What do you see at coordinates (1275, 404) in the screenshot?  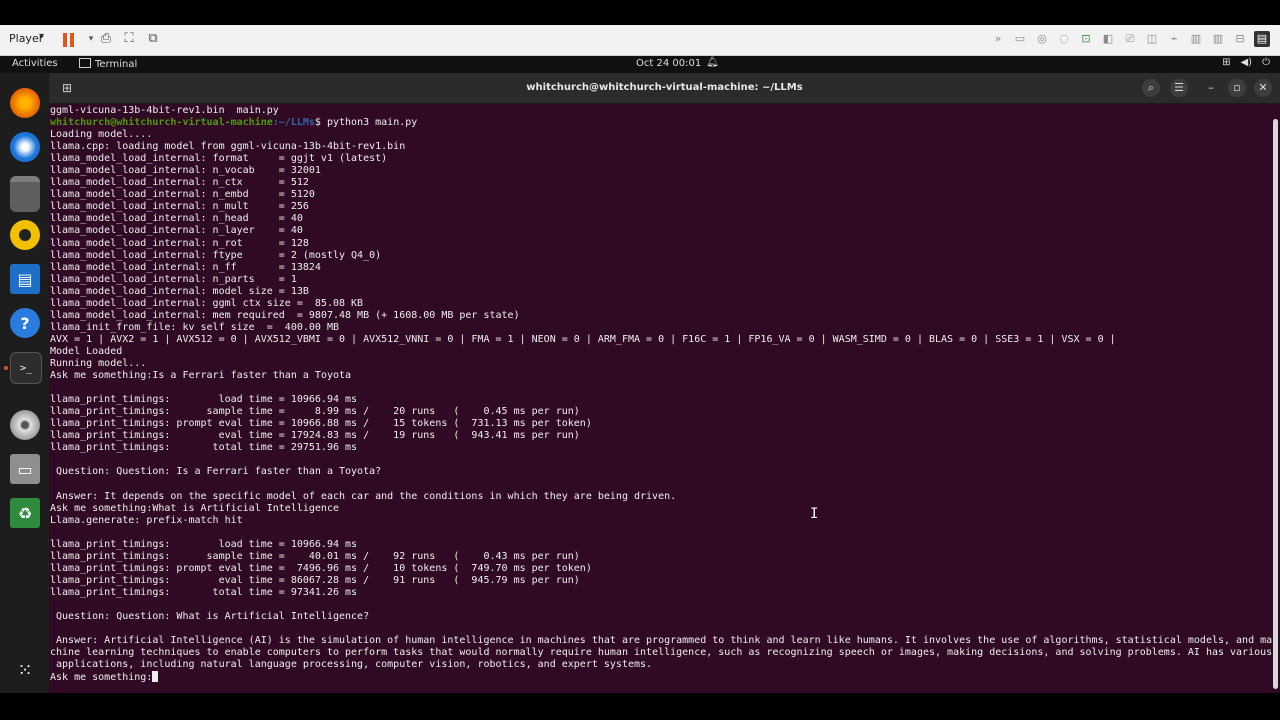 I see `scrollbar` at bounding box center [1275, 404].